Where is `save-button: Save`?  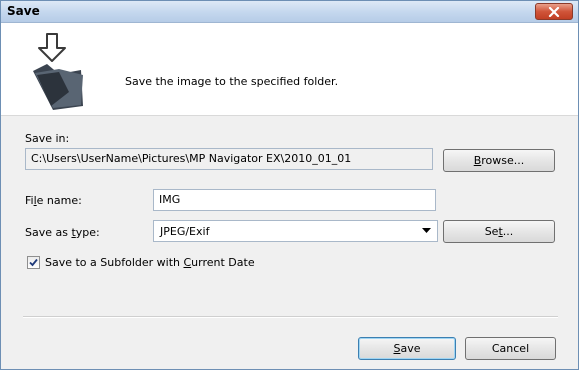
save-button: Save is located at coordinates (407, 348).